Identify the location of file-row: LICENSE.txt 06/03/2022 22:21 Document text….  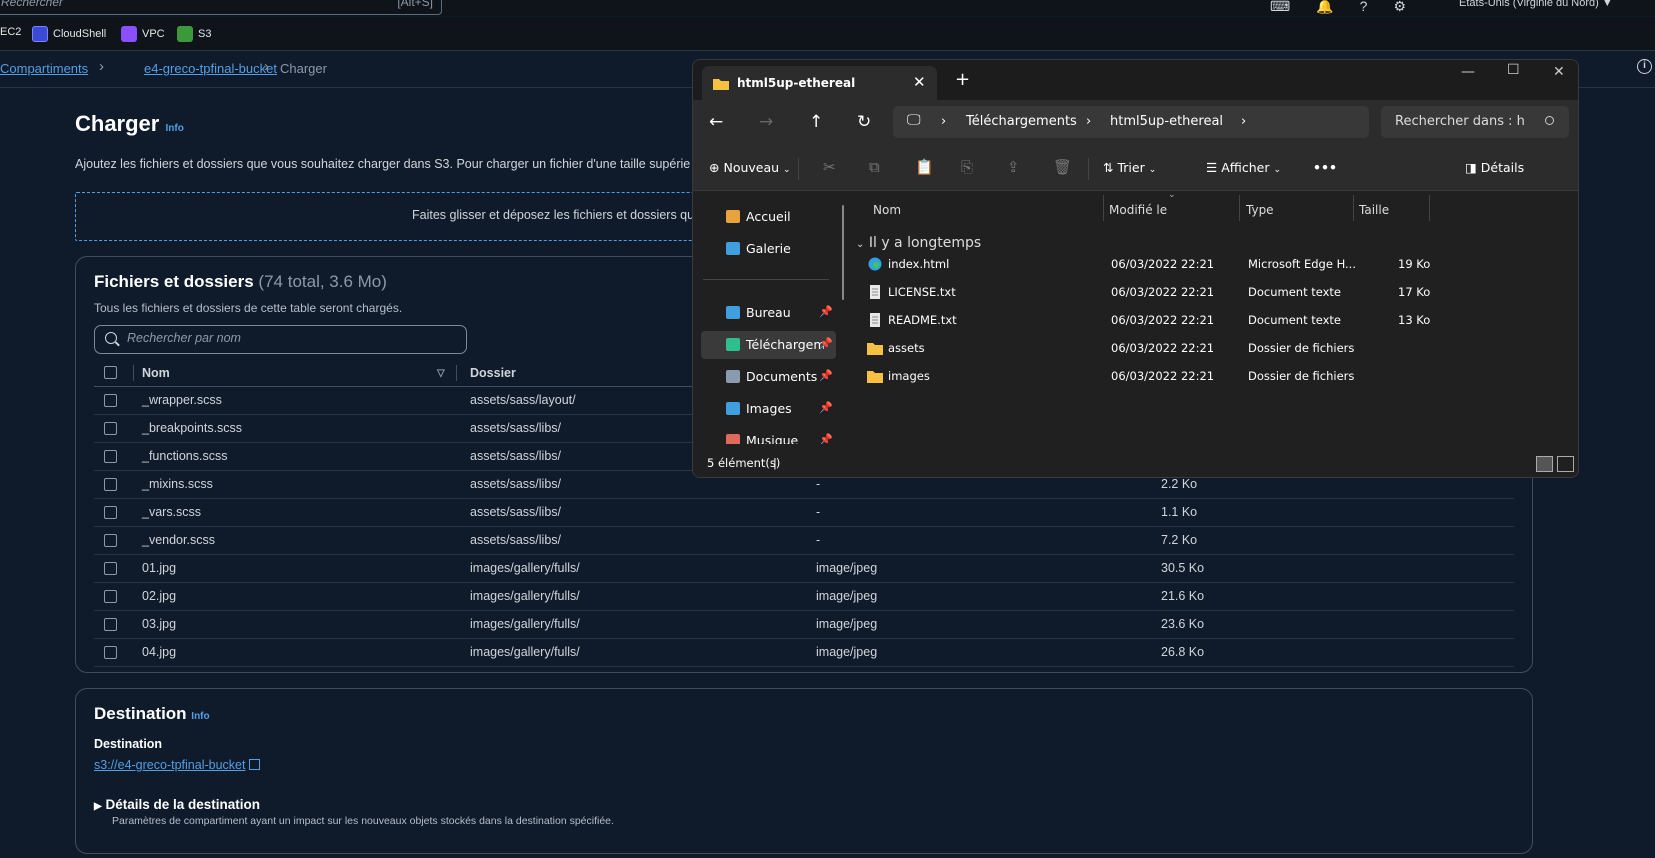
(1213, 292).